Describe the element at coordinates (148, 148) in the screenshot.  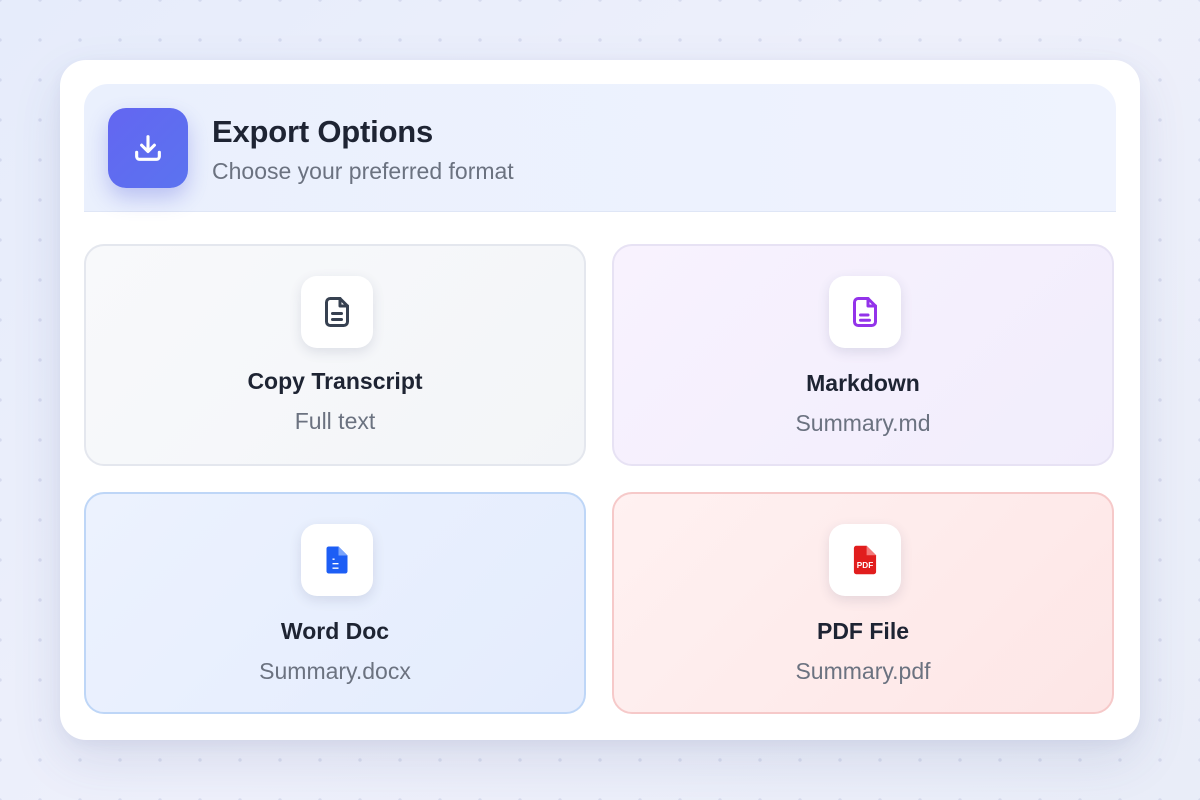
I see `download-icon` at that location.